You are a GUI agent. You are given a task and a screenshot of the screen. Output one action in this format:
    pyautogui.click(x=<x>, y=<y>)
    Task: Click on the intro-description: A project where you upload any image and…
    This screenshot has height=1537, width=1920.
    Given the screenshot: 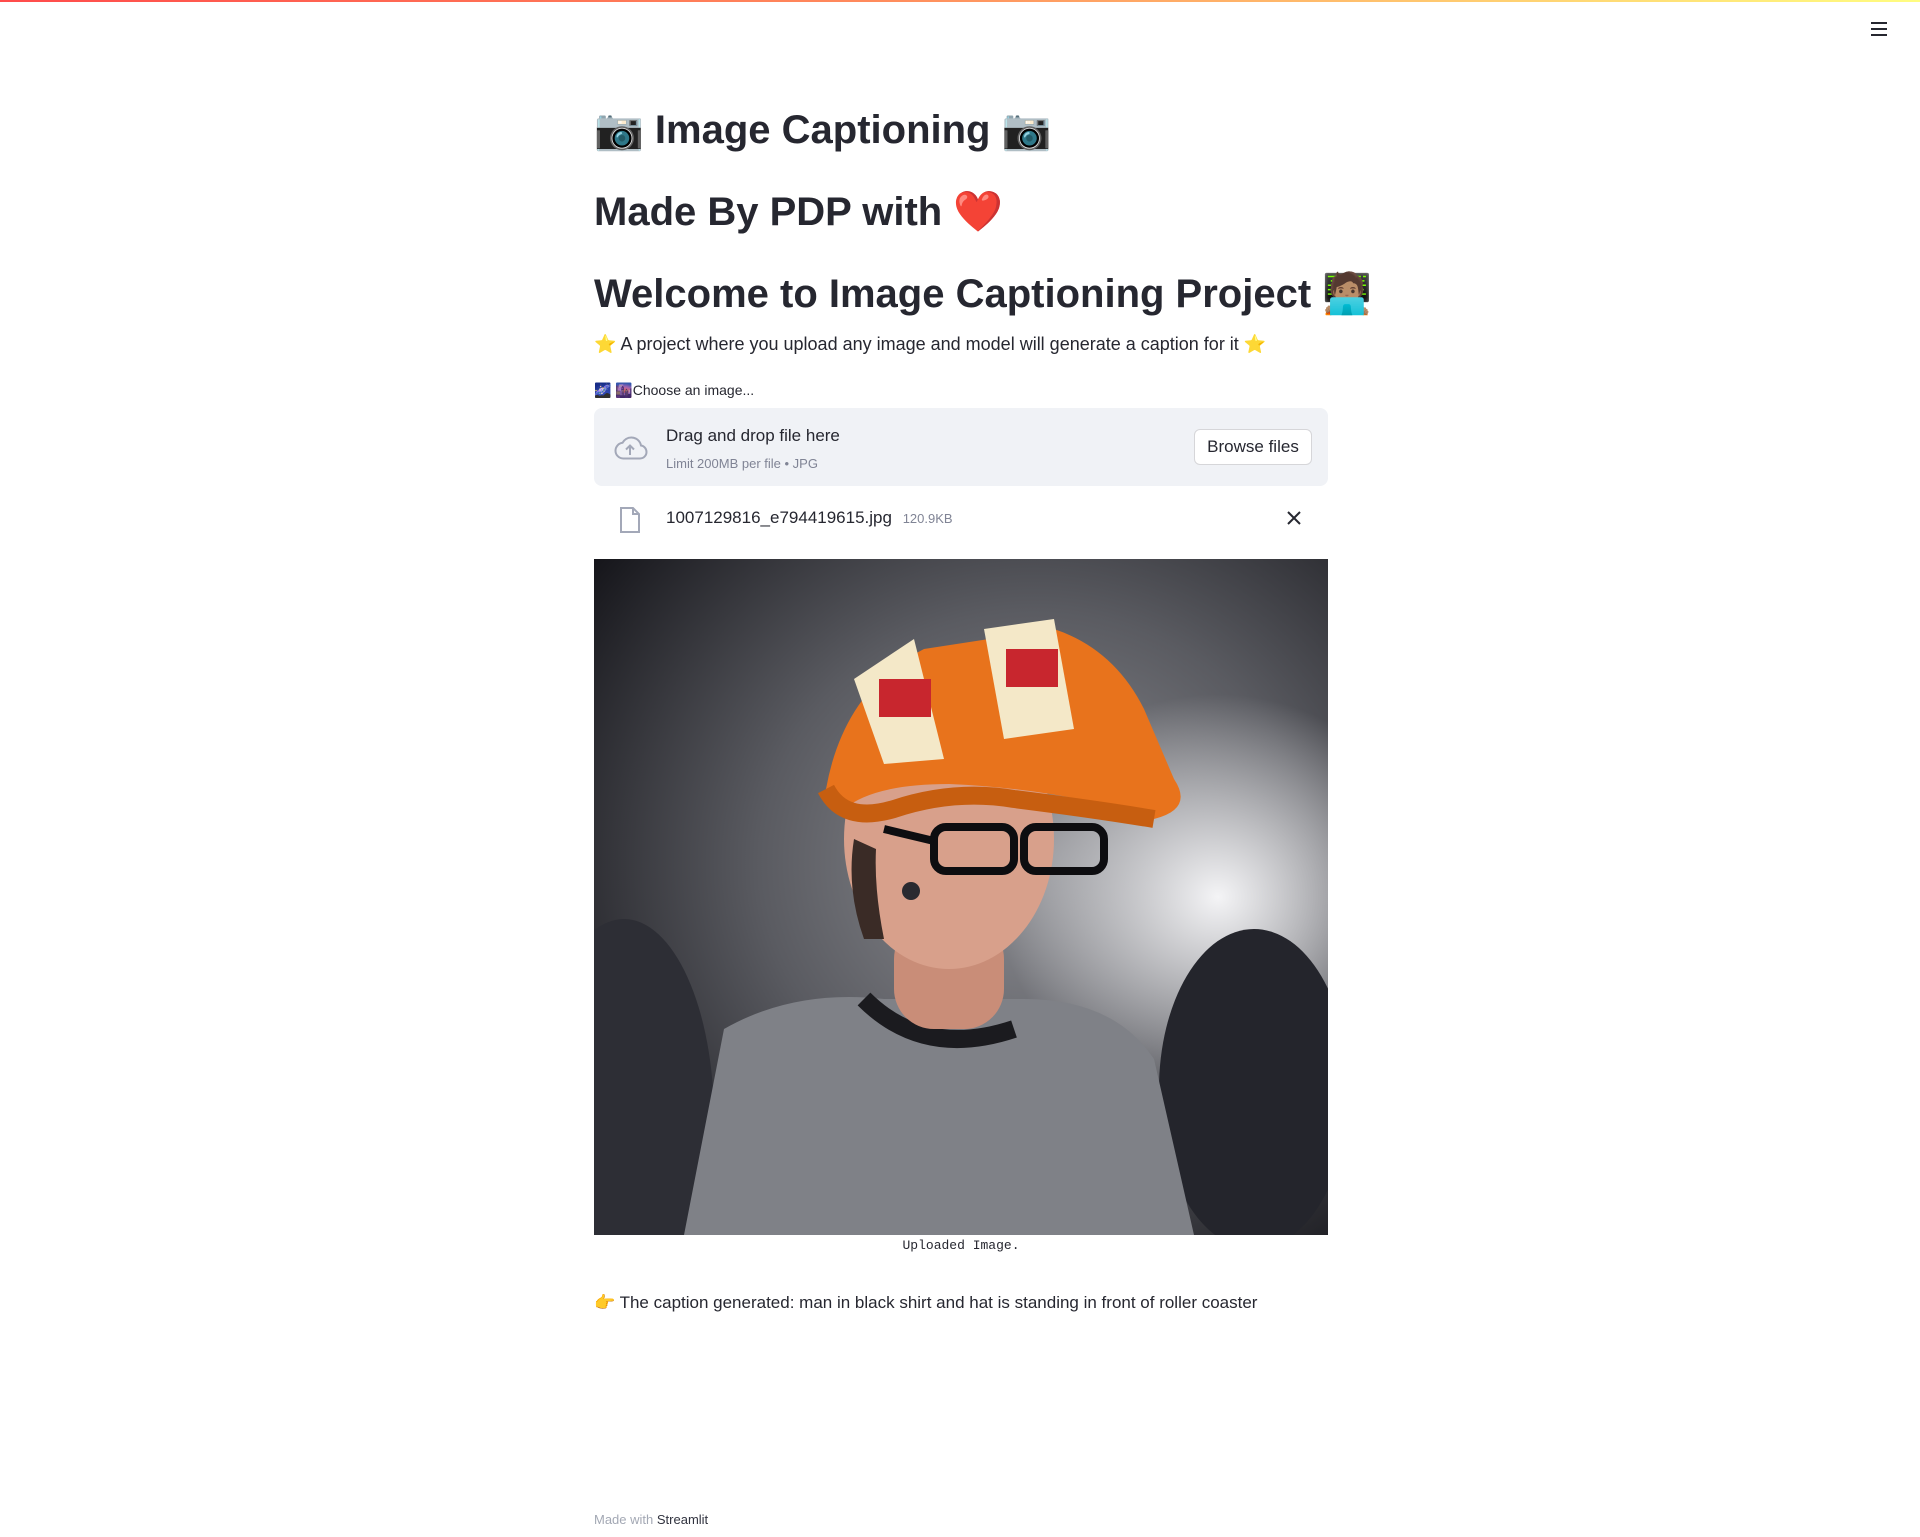 What is the action you would take?
    pyautogui.click(x=929, y=344)
    